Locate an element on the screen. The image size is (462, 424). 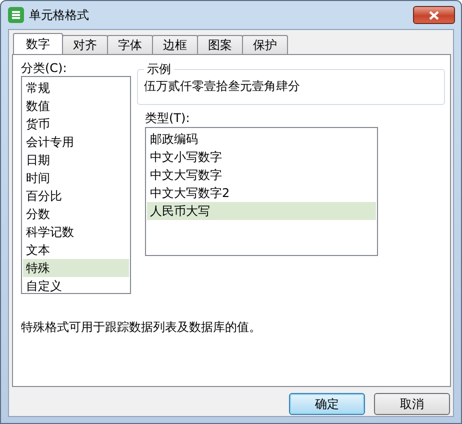
list-item: 日期 is located at coordinates (76, 160).